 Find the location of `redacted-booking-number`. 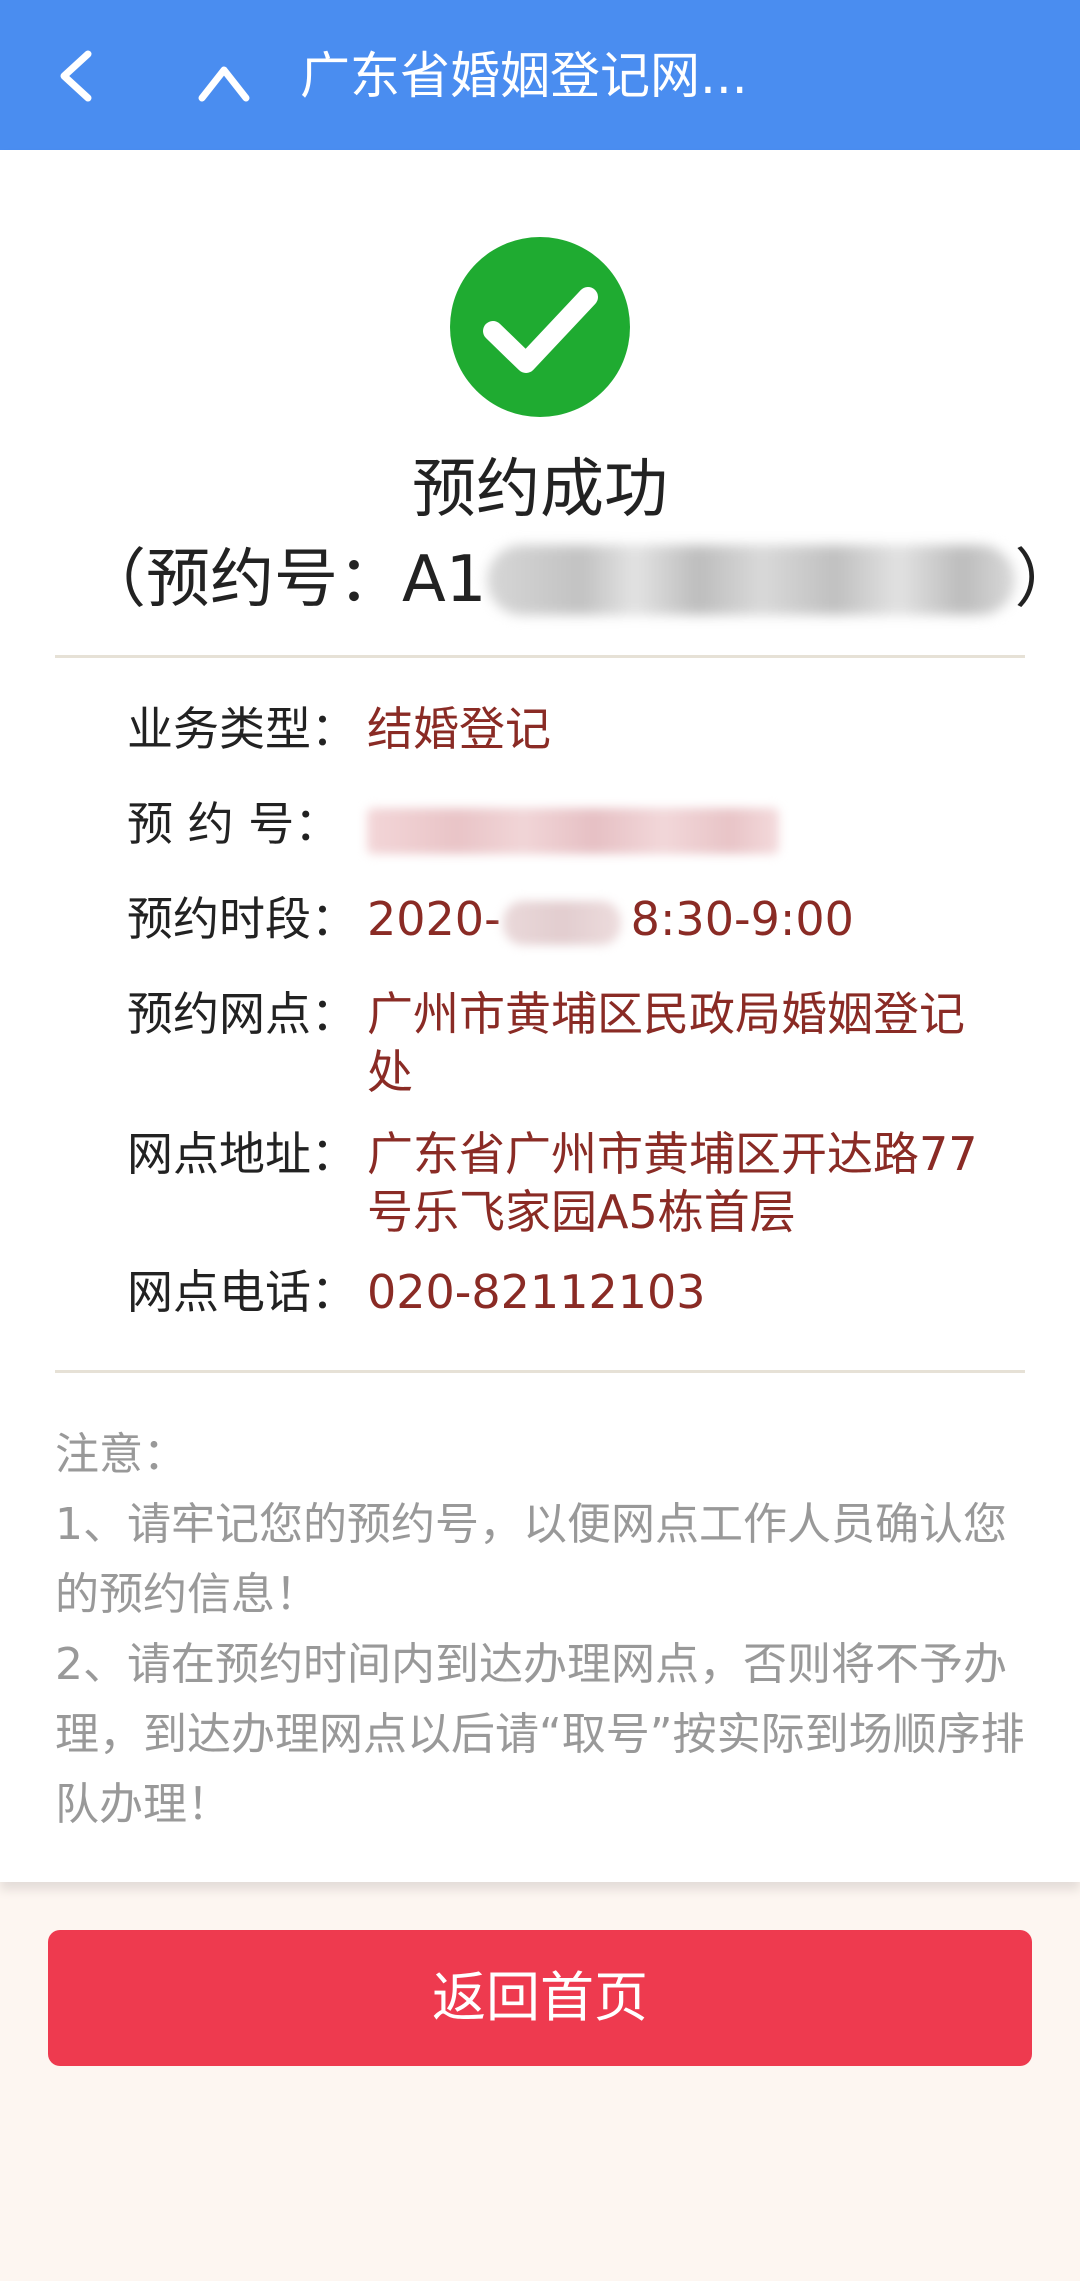

redacted-booking-number is located at coordinates (750, 580).